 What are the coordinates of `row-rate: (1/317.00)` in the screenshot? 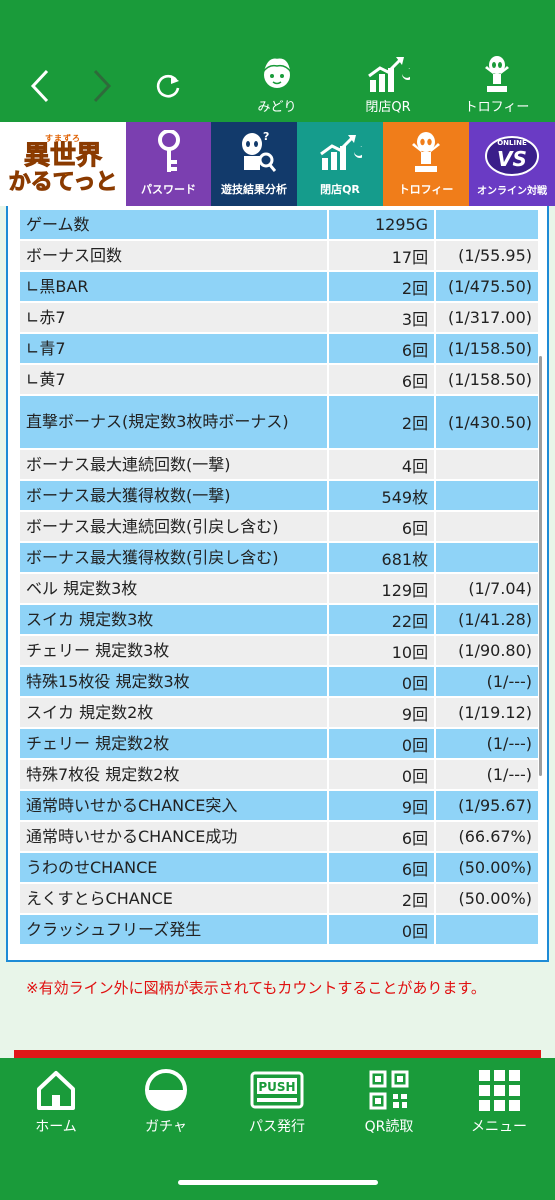 It's located at (487, 317).